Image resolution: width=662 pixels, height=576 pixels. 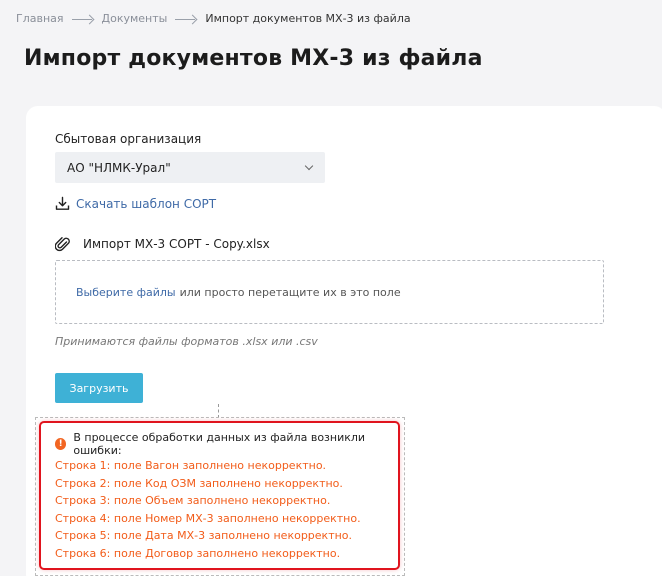 What do you see at coordinates (176, 244) in the screenshot?
I see `attached-file-name: Импорт МХ-3 СОРТ - Copy.xlsx` at bounding box center [176, 244].